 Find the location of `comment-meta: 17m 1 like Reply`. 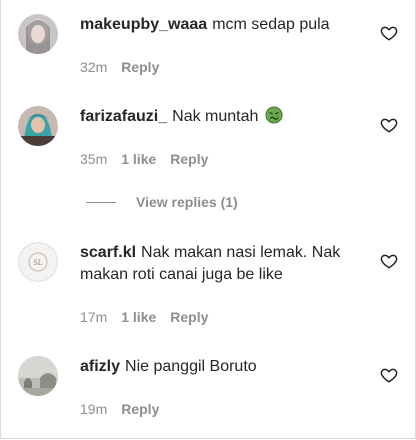

comment-meta: 17m 1 like Reply is located at coordinates (144, 317).